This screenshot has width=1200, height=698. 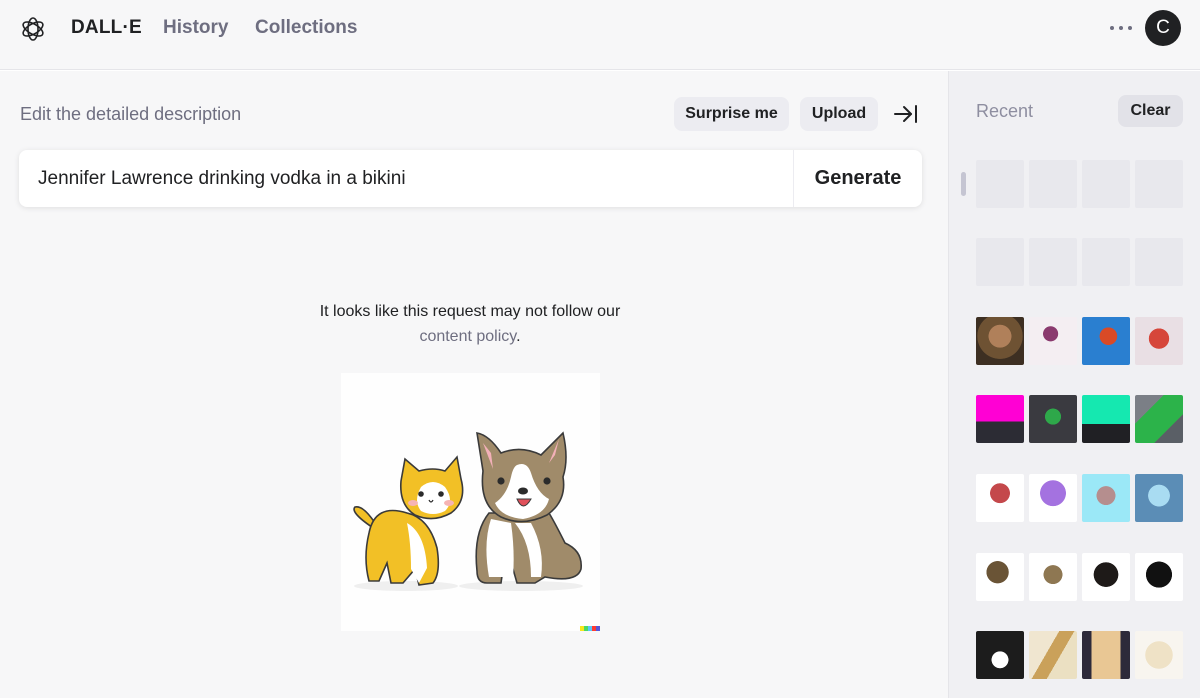 I want to click on collapse-sidebar-icon, so click(x=906, y=114).